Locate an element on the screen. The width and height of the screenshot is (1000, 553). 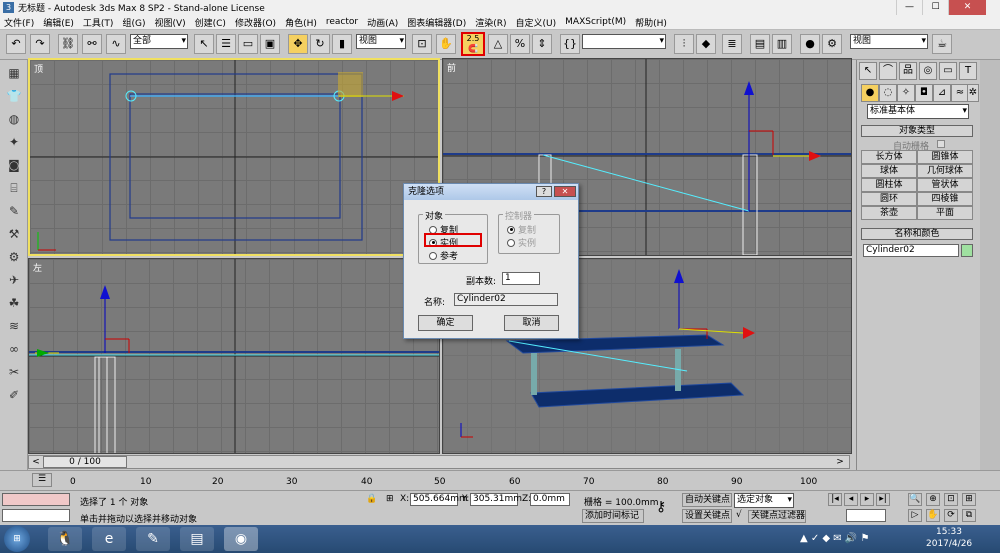
key-filters-button: 关键点过滤器 is located at coordinates (777, 516).